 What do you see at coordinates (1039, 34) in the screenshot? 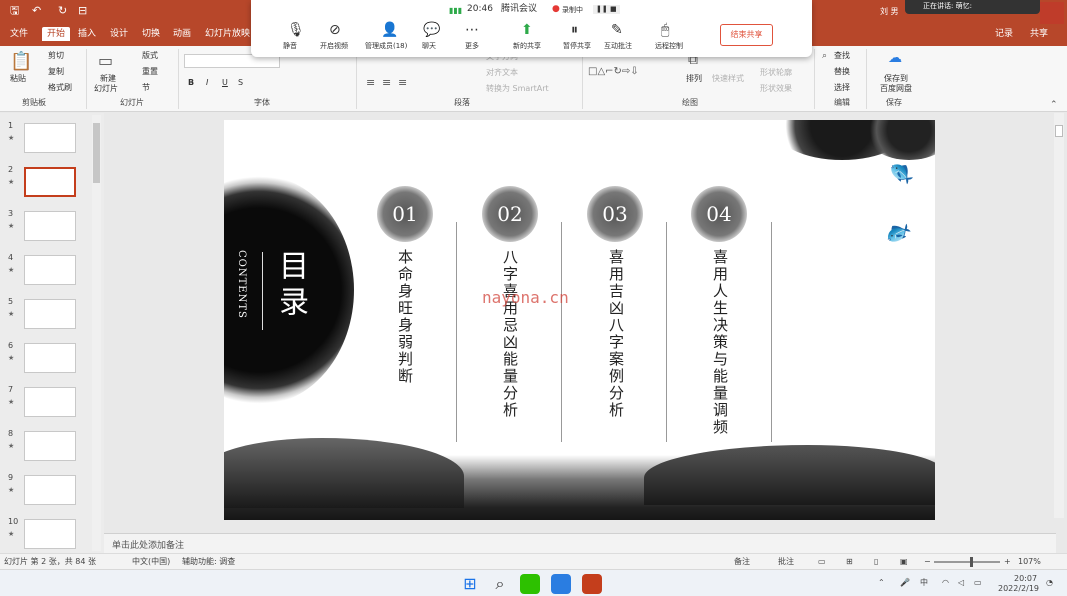
I see `share-button: 共享` at bounding box center [1039, 34].